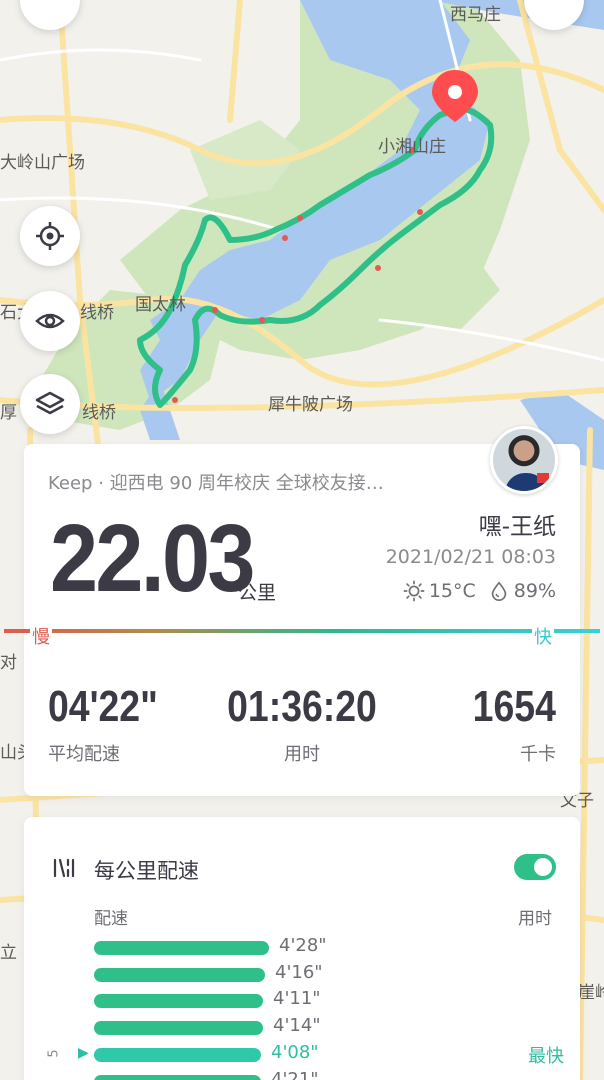 This screenshot has height=1080, width=604. Describe the element at coordinates (41, 636) in the screenshot. I see `slow-label: 慢` at that location.